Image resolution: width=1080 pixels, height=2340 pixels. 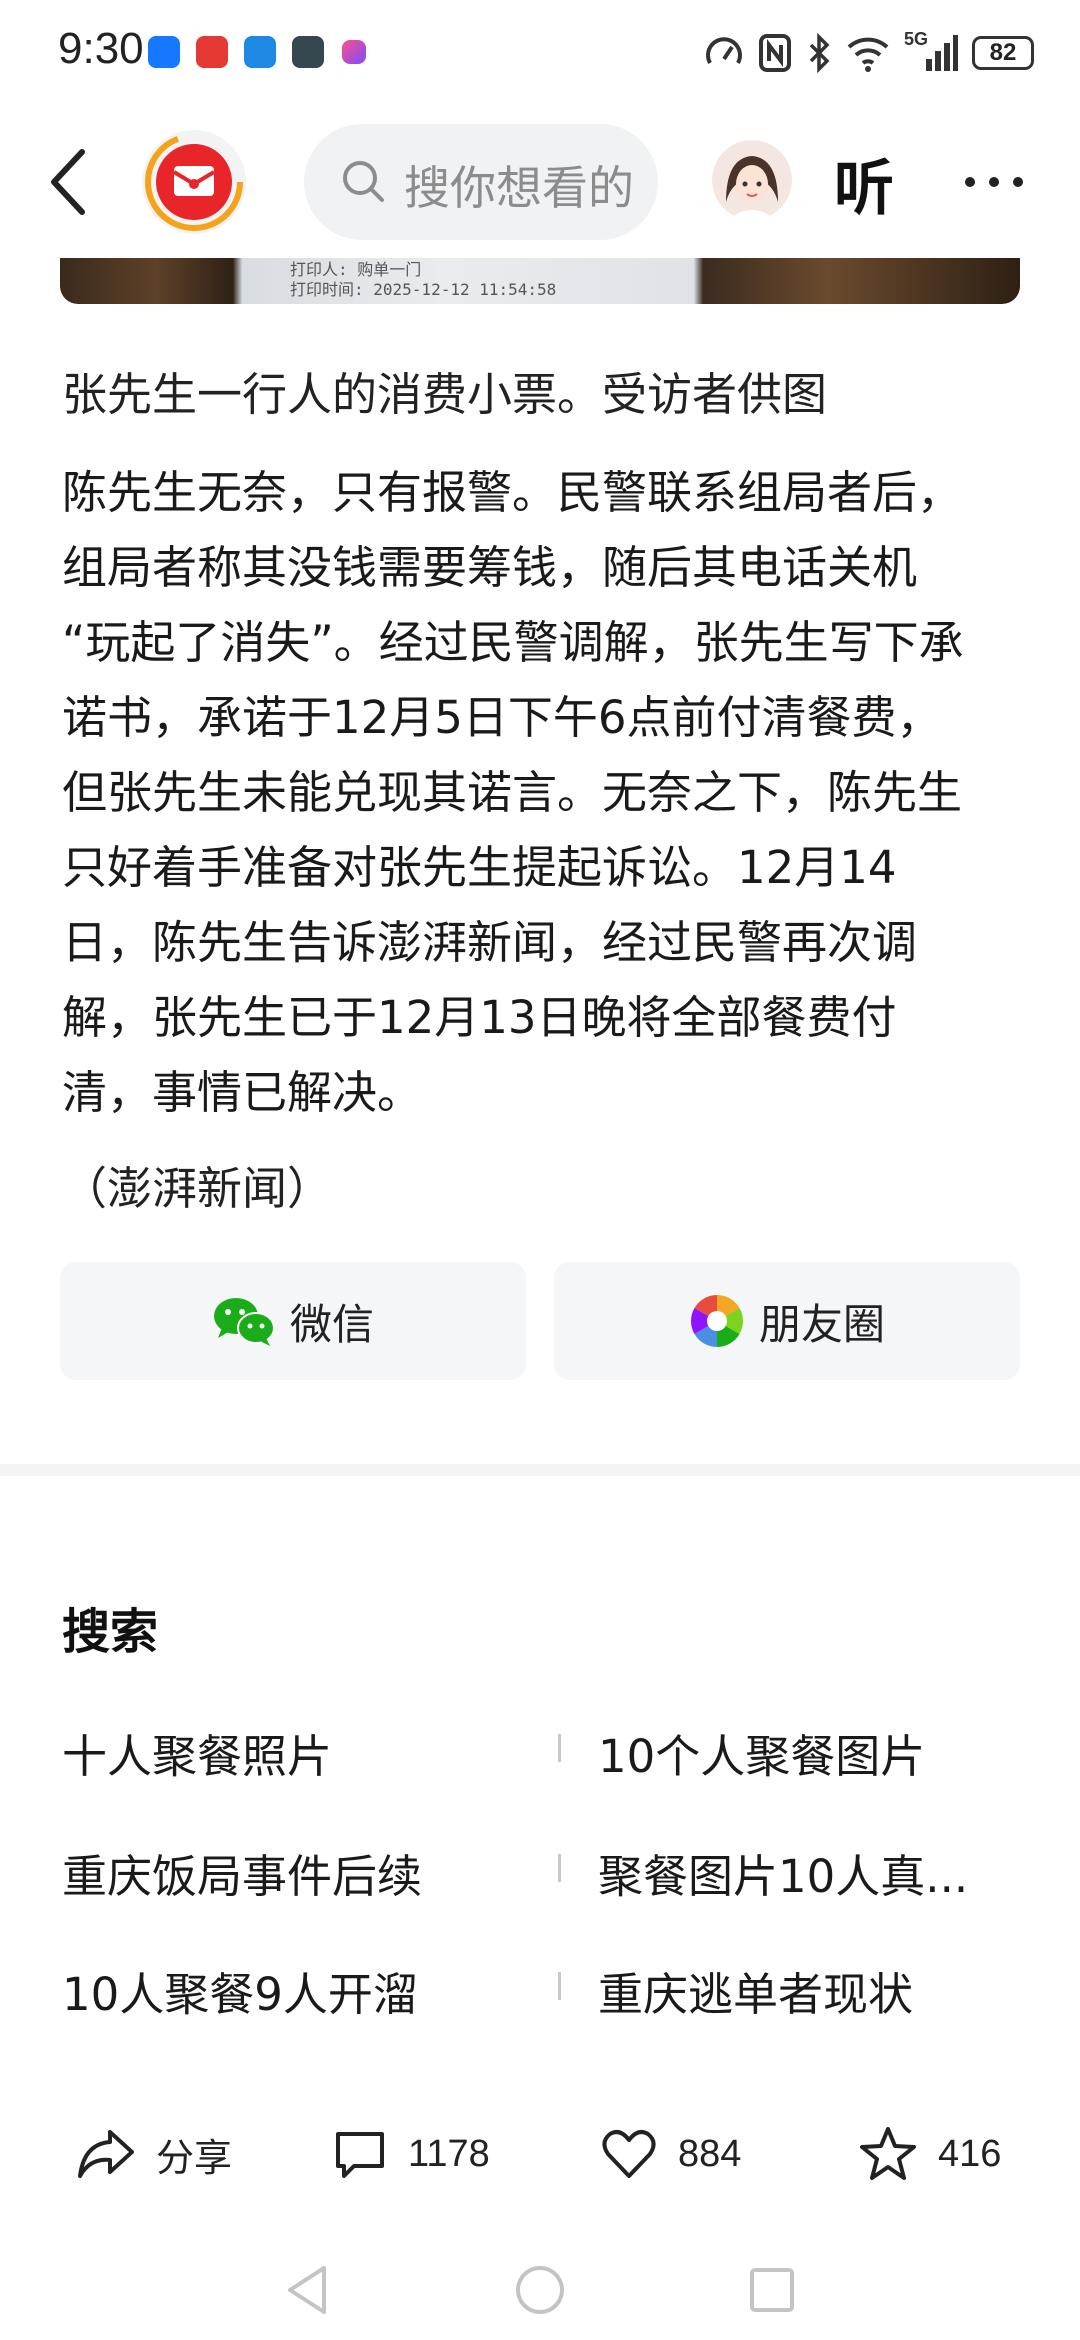 I want to click on bulb-app-icon, so click(x=260, y=52).